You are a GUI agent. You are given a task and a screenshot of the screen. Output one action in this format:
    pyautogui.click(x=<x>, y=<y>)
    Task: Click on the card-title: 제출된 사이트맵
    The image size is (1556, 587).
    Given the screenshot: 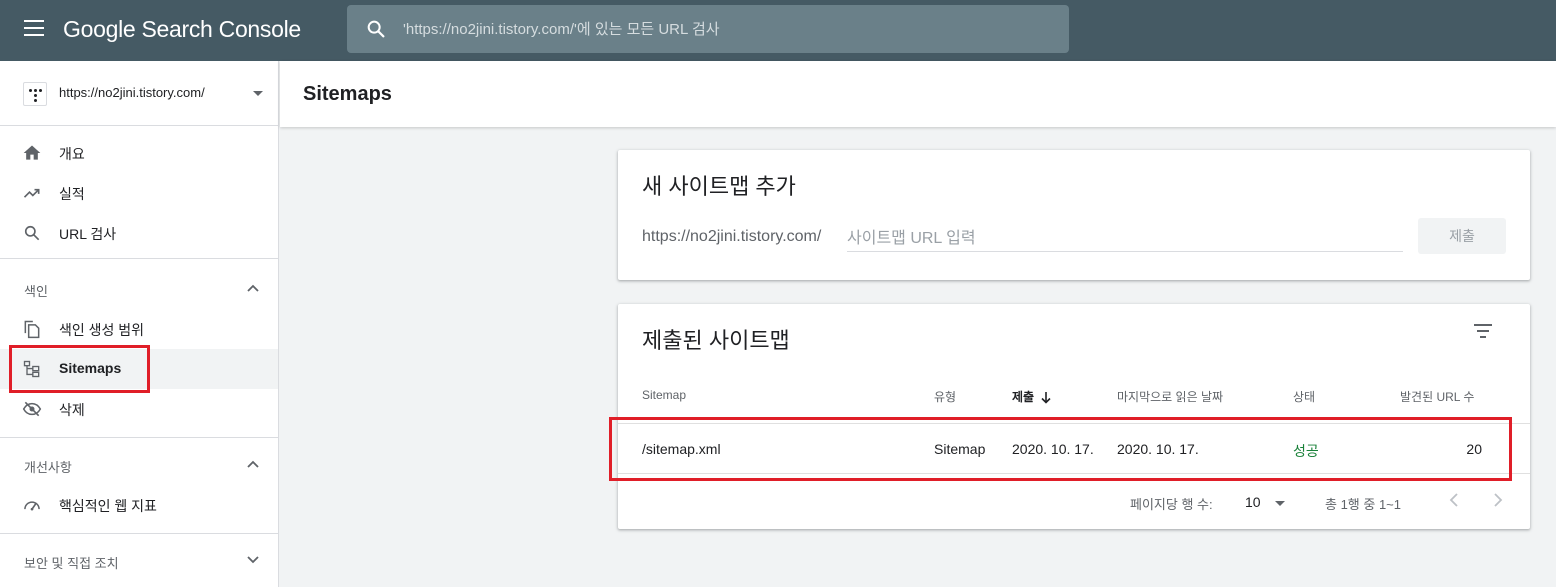 What is the action you would take?
    pyautogui.click(x=716, y=340)
    